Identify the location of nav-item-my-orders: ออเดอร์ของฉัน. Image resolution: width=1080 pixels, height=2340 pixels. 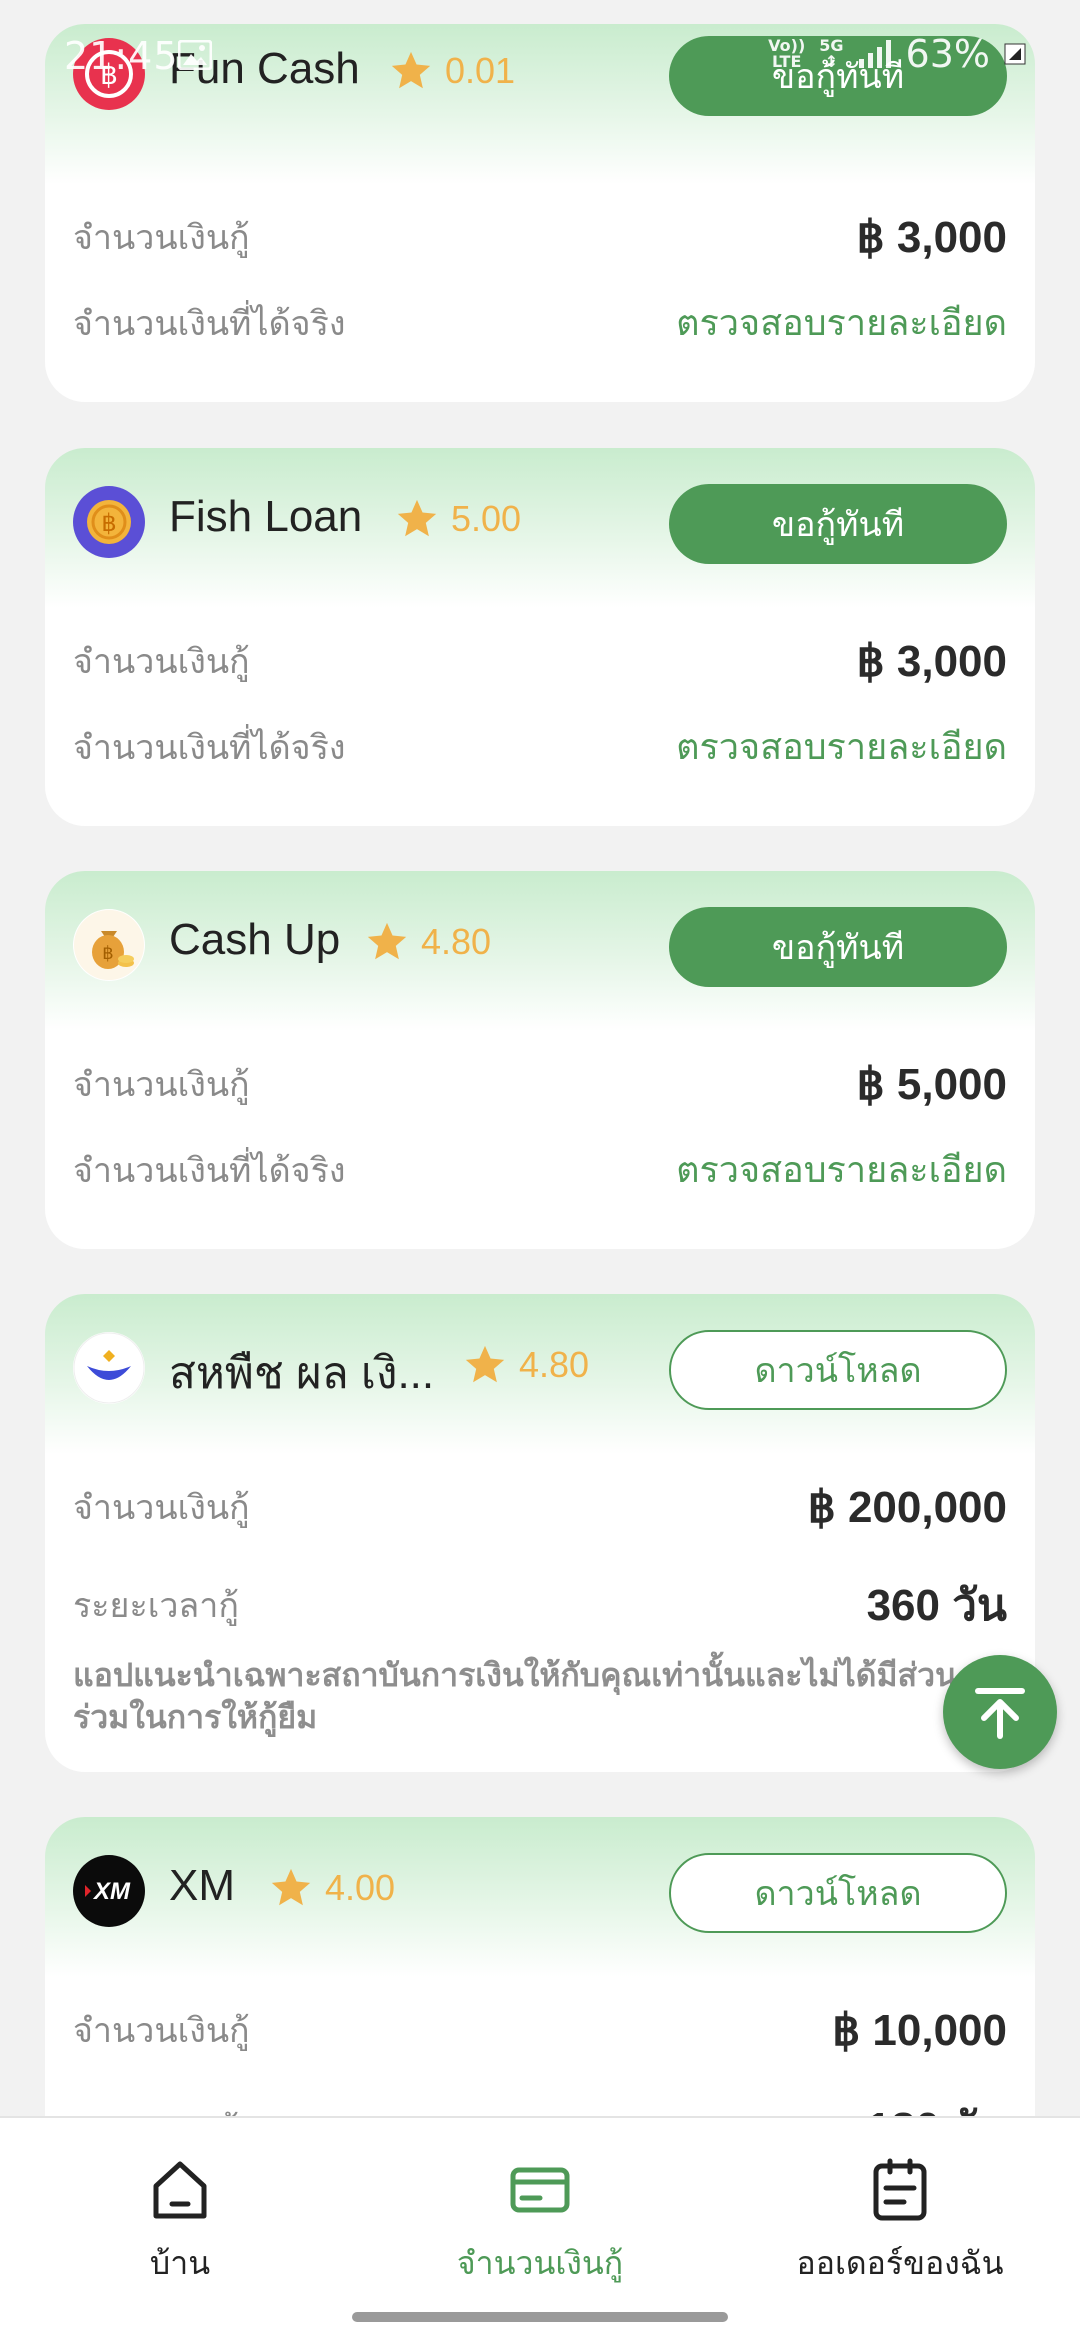
(900, 2223).